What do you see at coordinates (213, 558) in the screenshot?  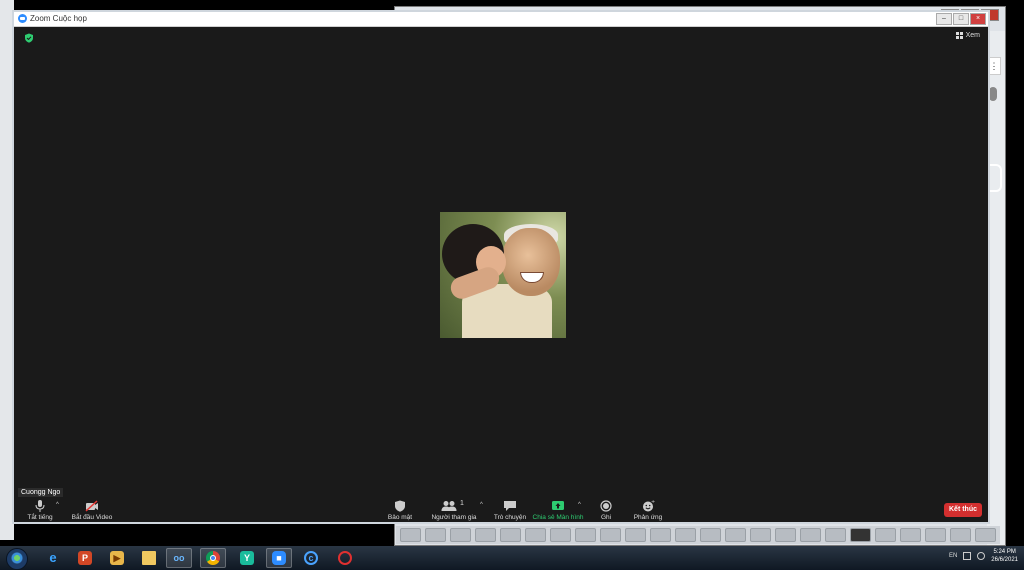 I see `chrome-icon` at bounding box center [213, 558].